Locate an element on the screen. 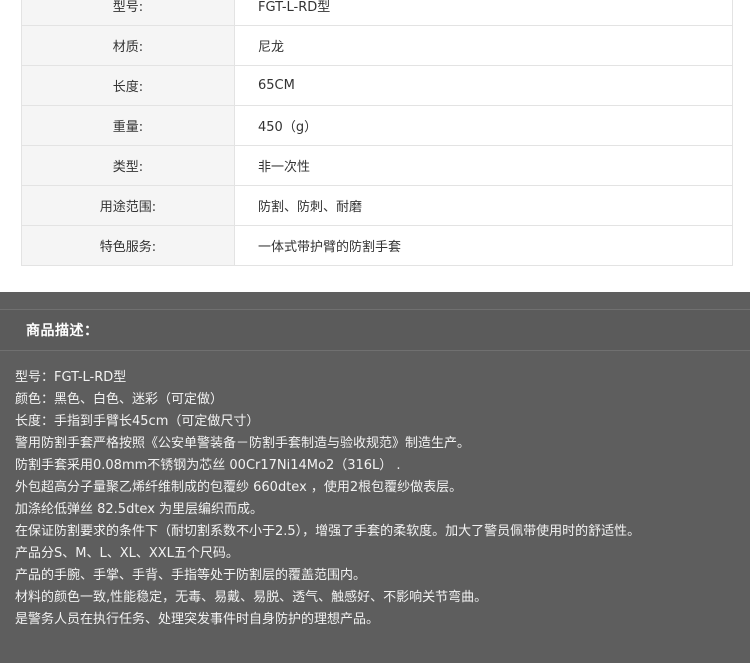 Image resolution: width=750 pixels, height=663 pixels. spec-value: 非一次性 is located at coordinates (483, 165).